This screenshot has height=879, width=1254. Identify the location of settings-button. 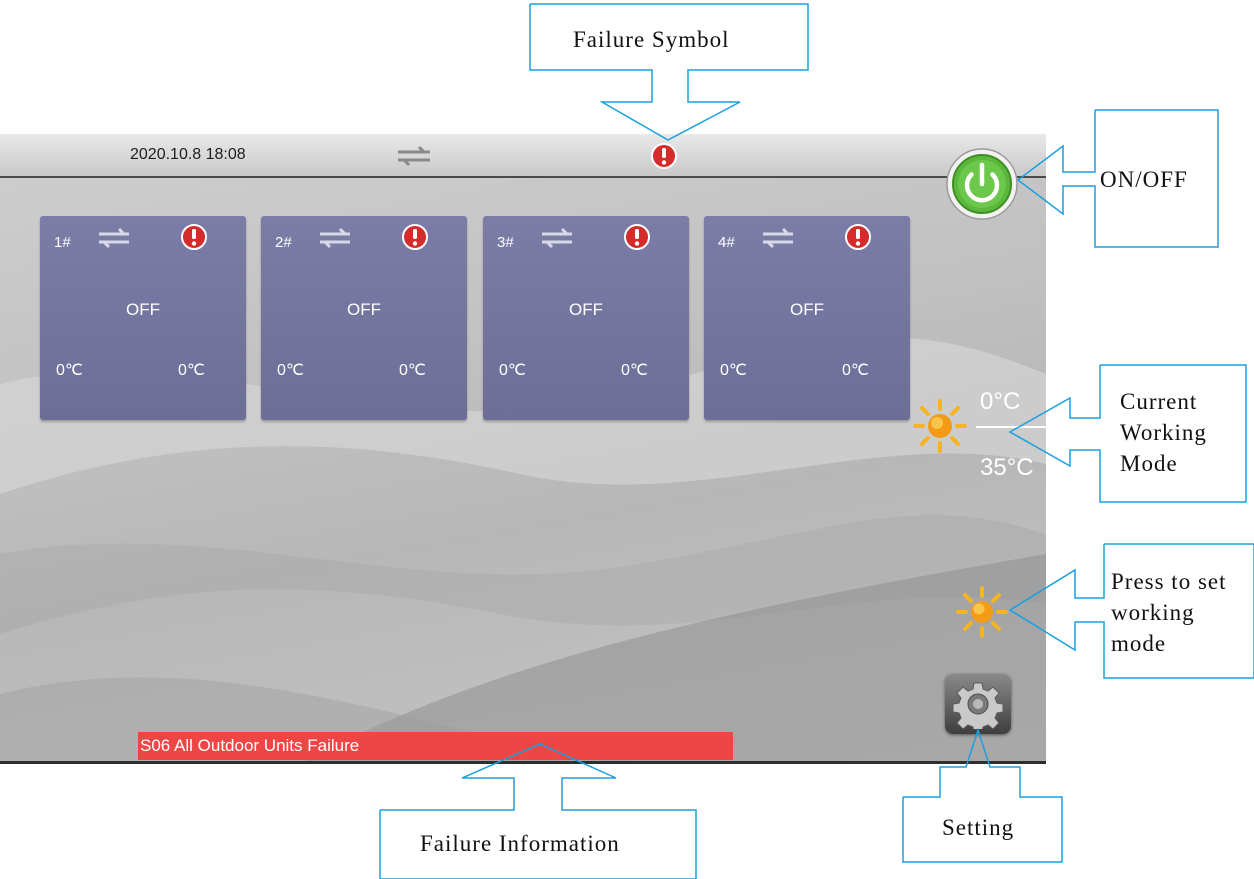
(978, 704).